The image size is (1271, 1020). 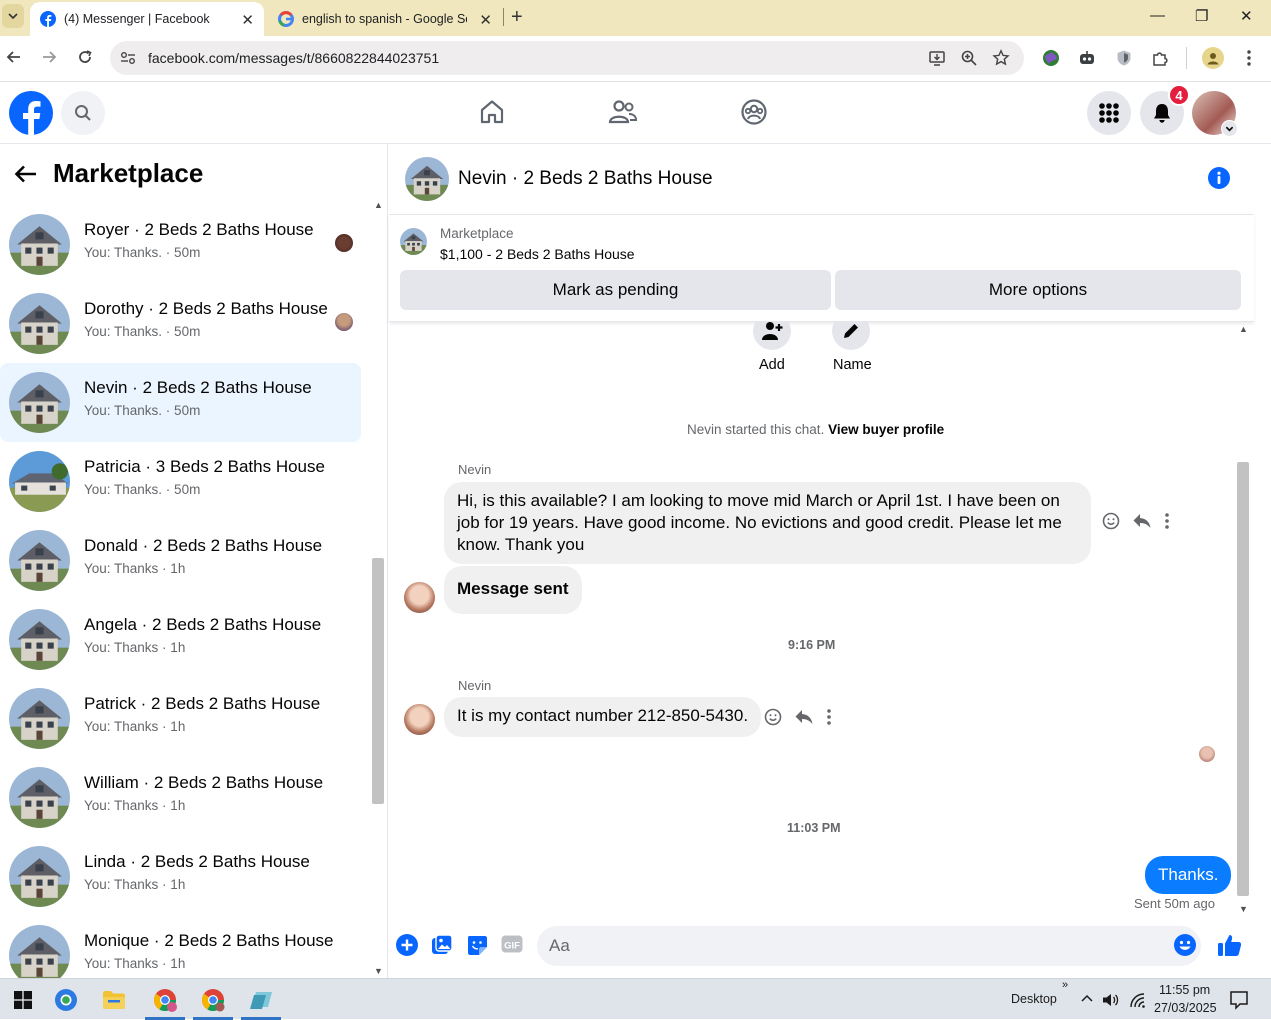 What do you see at coordinates (1157, 15) in the screenshot?
I see `minimize-icon: —` at bounding box center [1157, 15].